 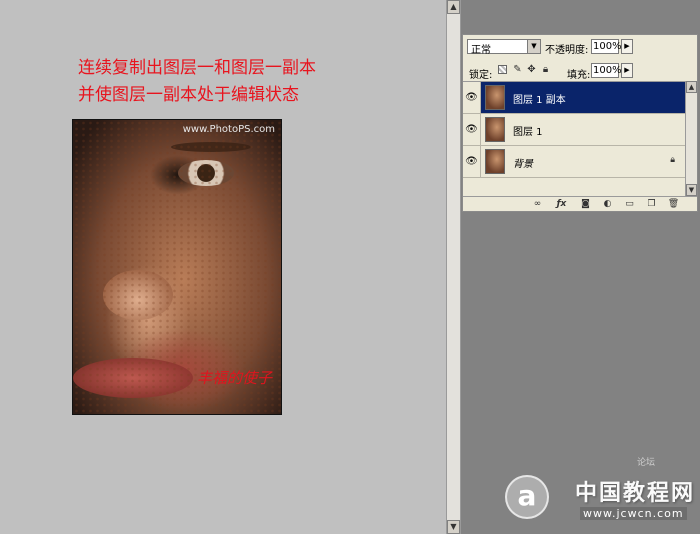 What do you see at coordinates (481, 50) in the screenshot?
I see `blend-mode-value: 正常` at bounding box center [481, 50].